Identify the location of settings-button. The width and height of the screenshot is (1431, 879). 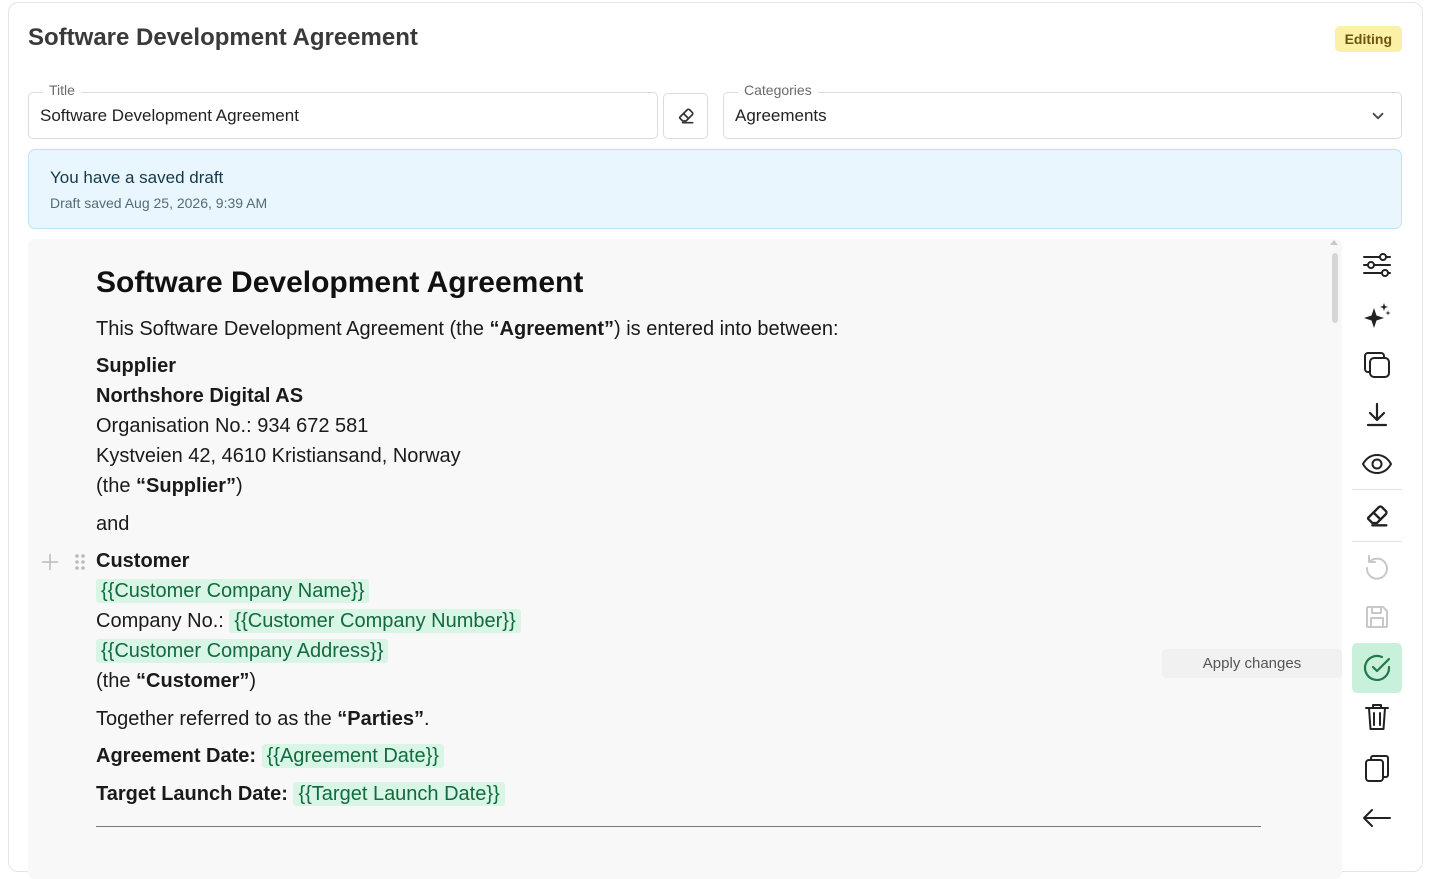
(1377, 265).